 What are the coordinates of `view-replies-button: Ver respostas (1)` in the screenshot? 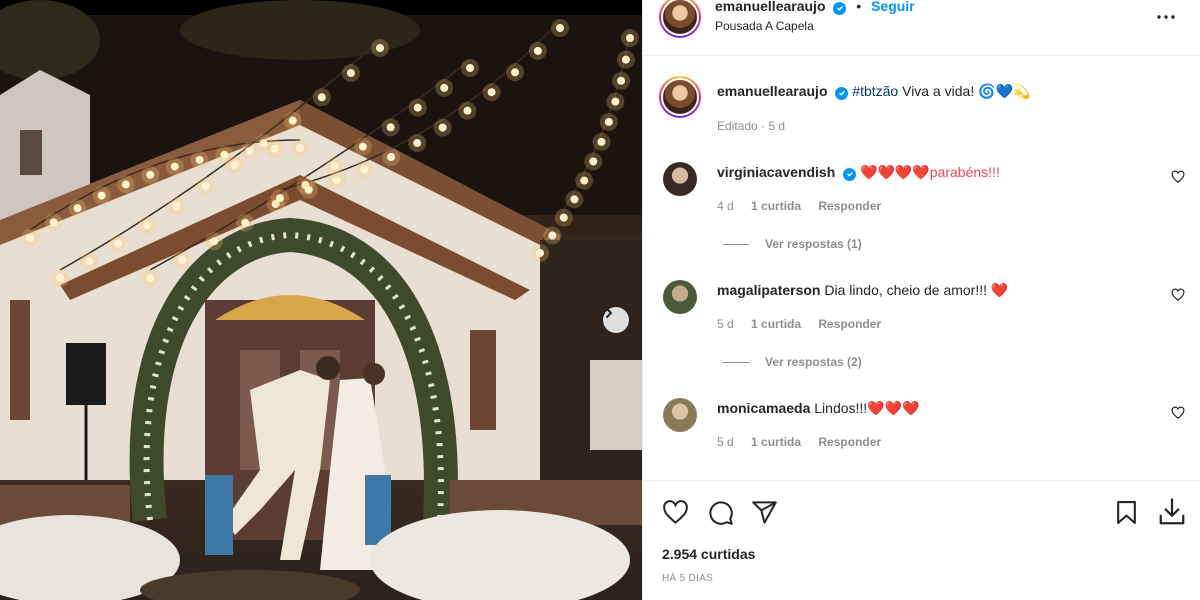 It's located at (792, 244).